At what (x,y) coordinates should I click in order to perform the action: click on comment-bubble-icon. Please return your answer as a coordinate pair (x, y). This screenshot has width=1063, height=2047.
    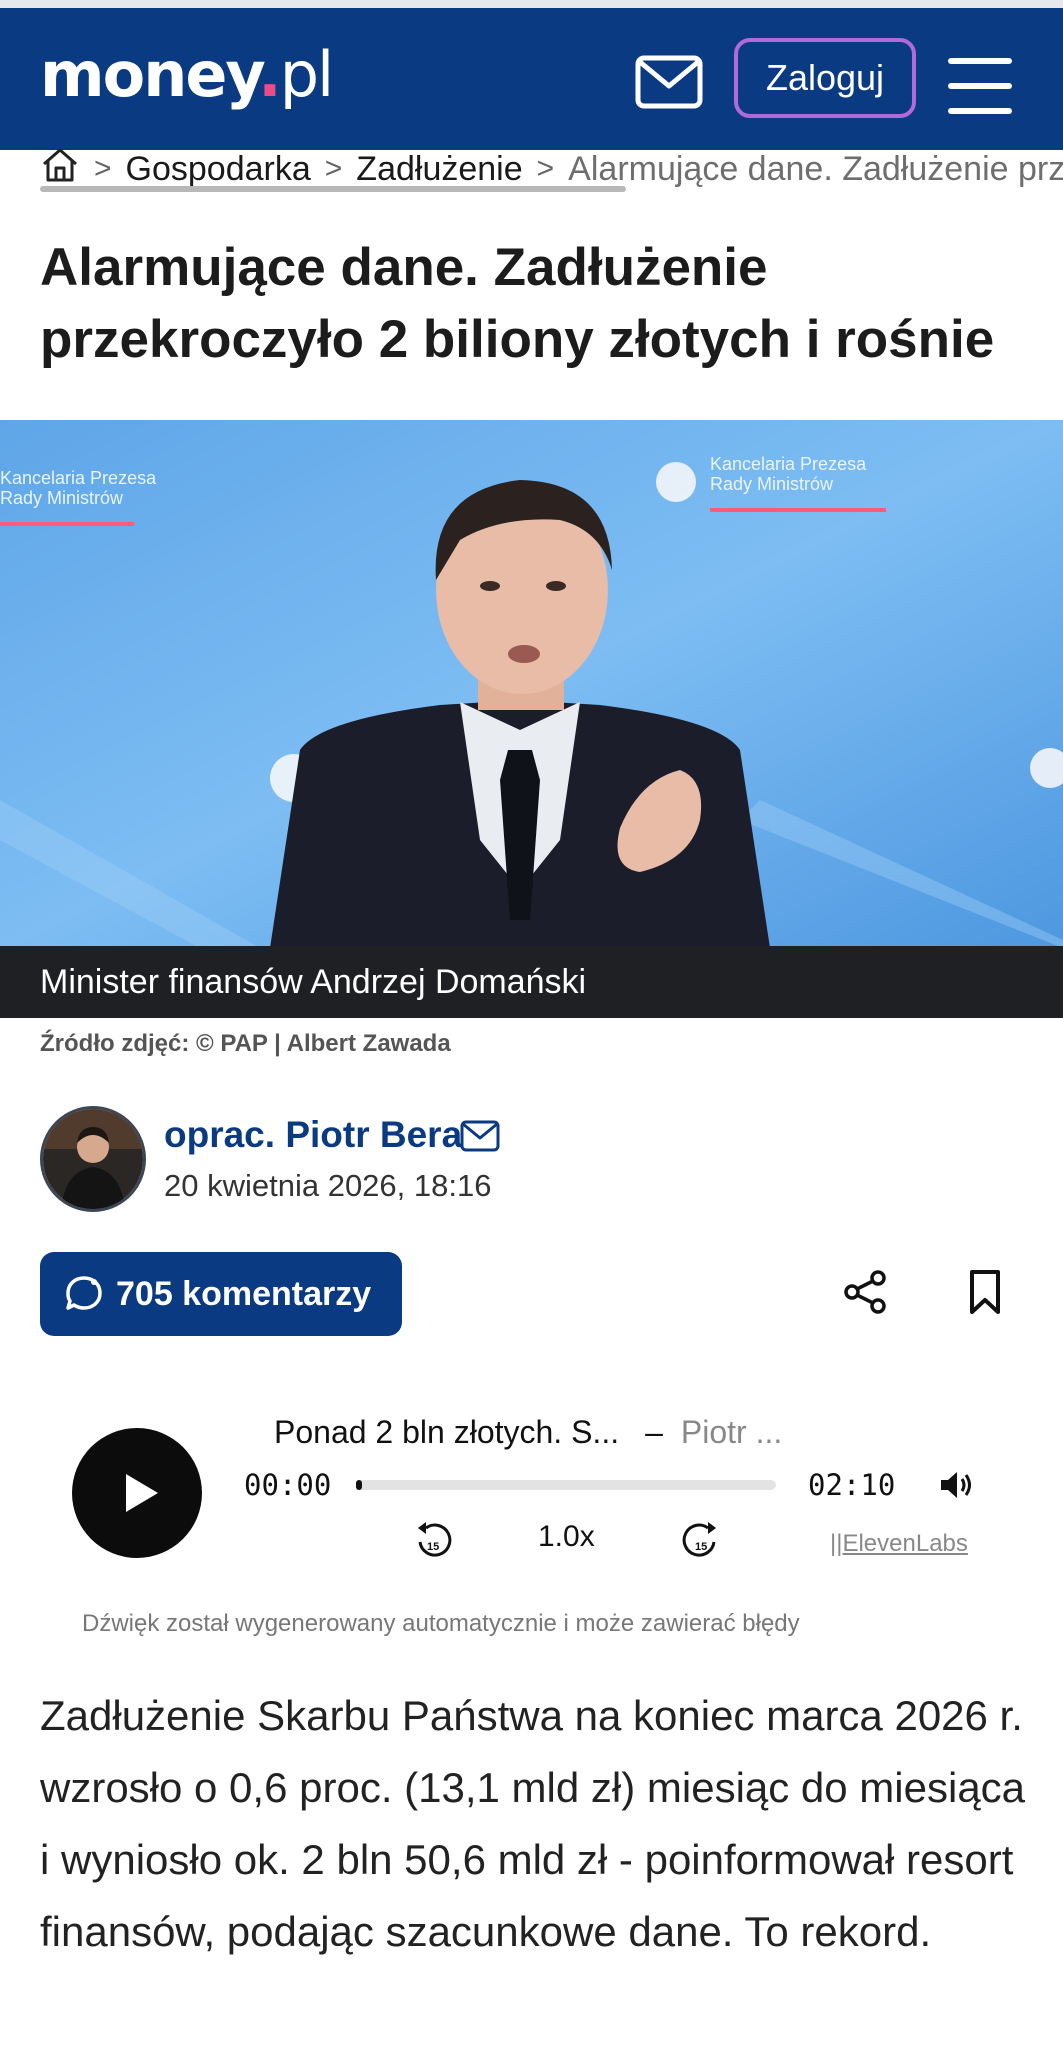
    Looking at the image, I should click on (84, 1293).